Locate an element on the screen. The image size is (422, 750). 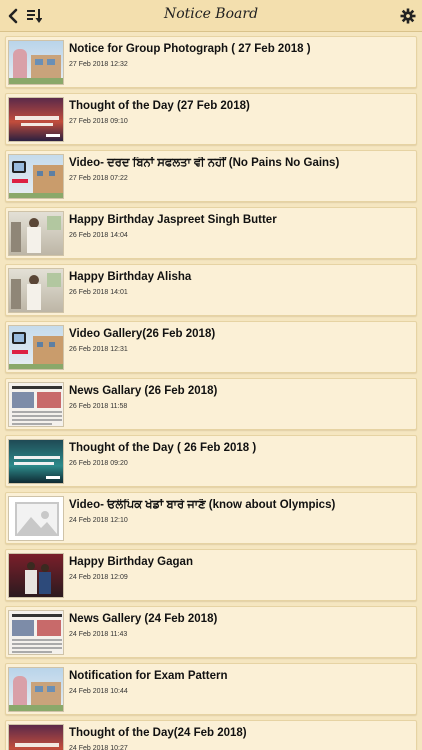
notice-title: Notification for Exam Pattern is located at coordinates (148, 676).